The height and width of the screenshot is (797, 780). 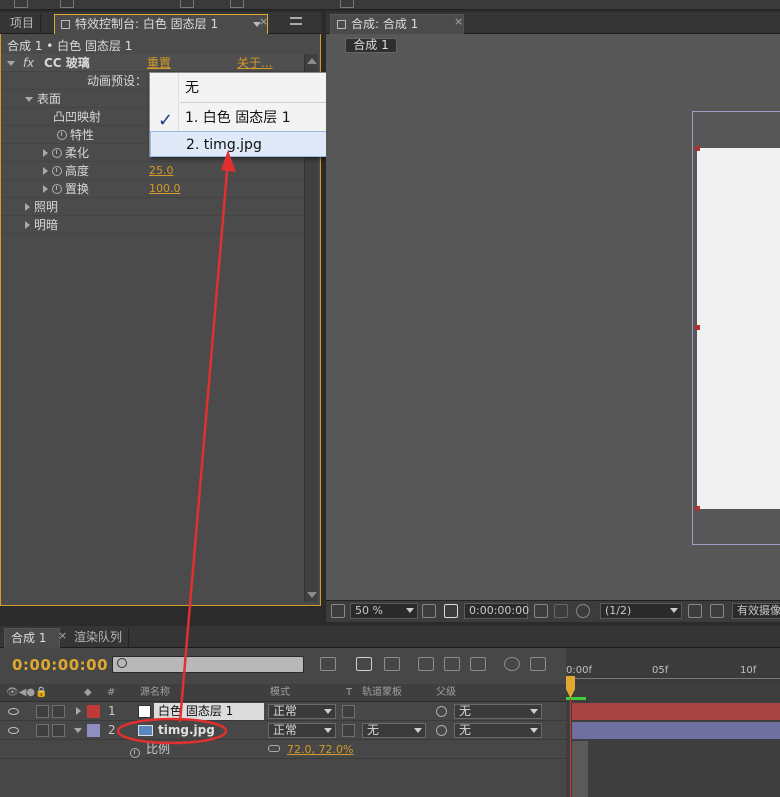 I want to click on graph-editor-icon, so click(x=538, y=664).